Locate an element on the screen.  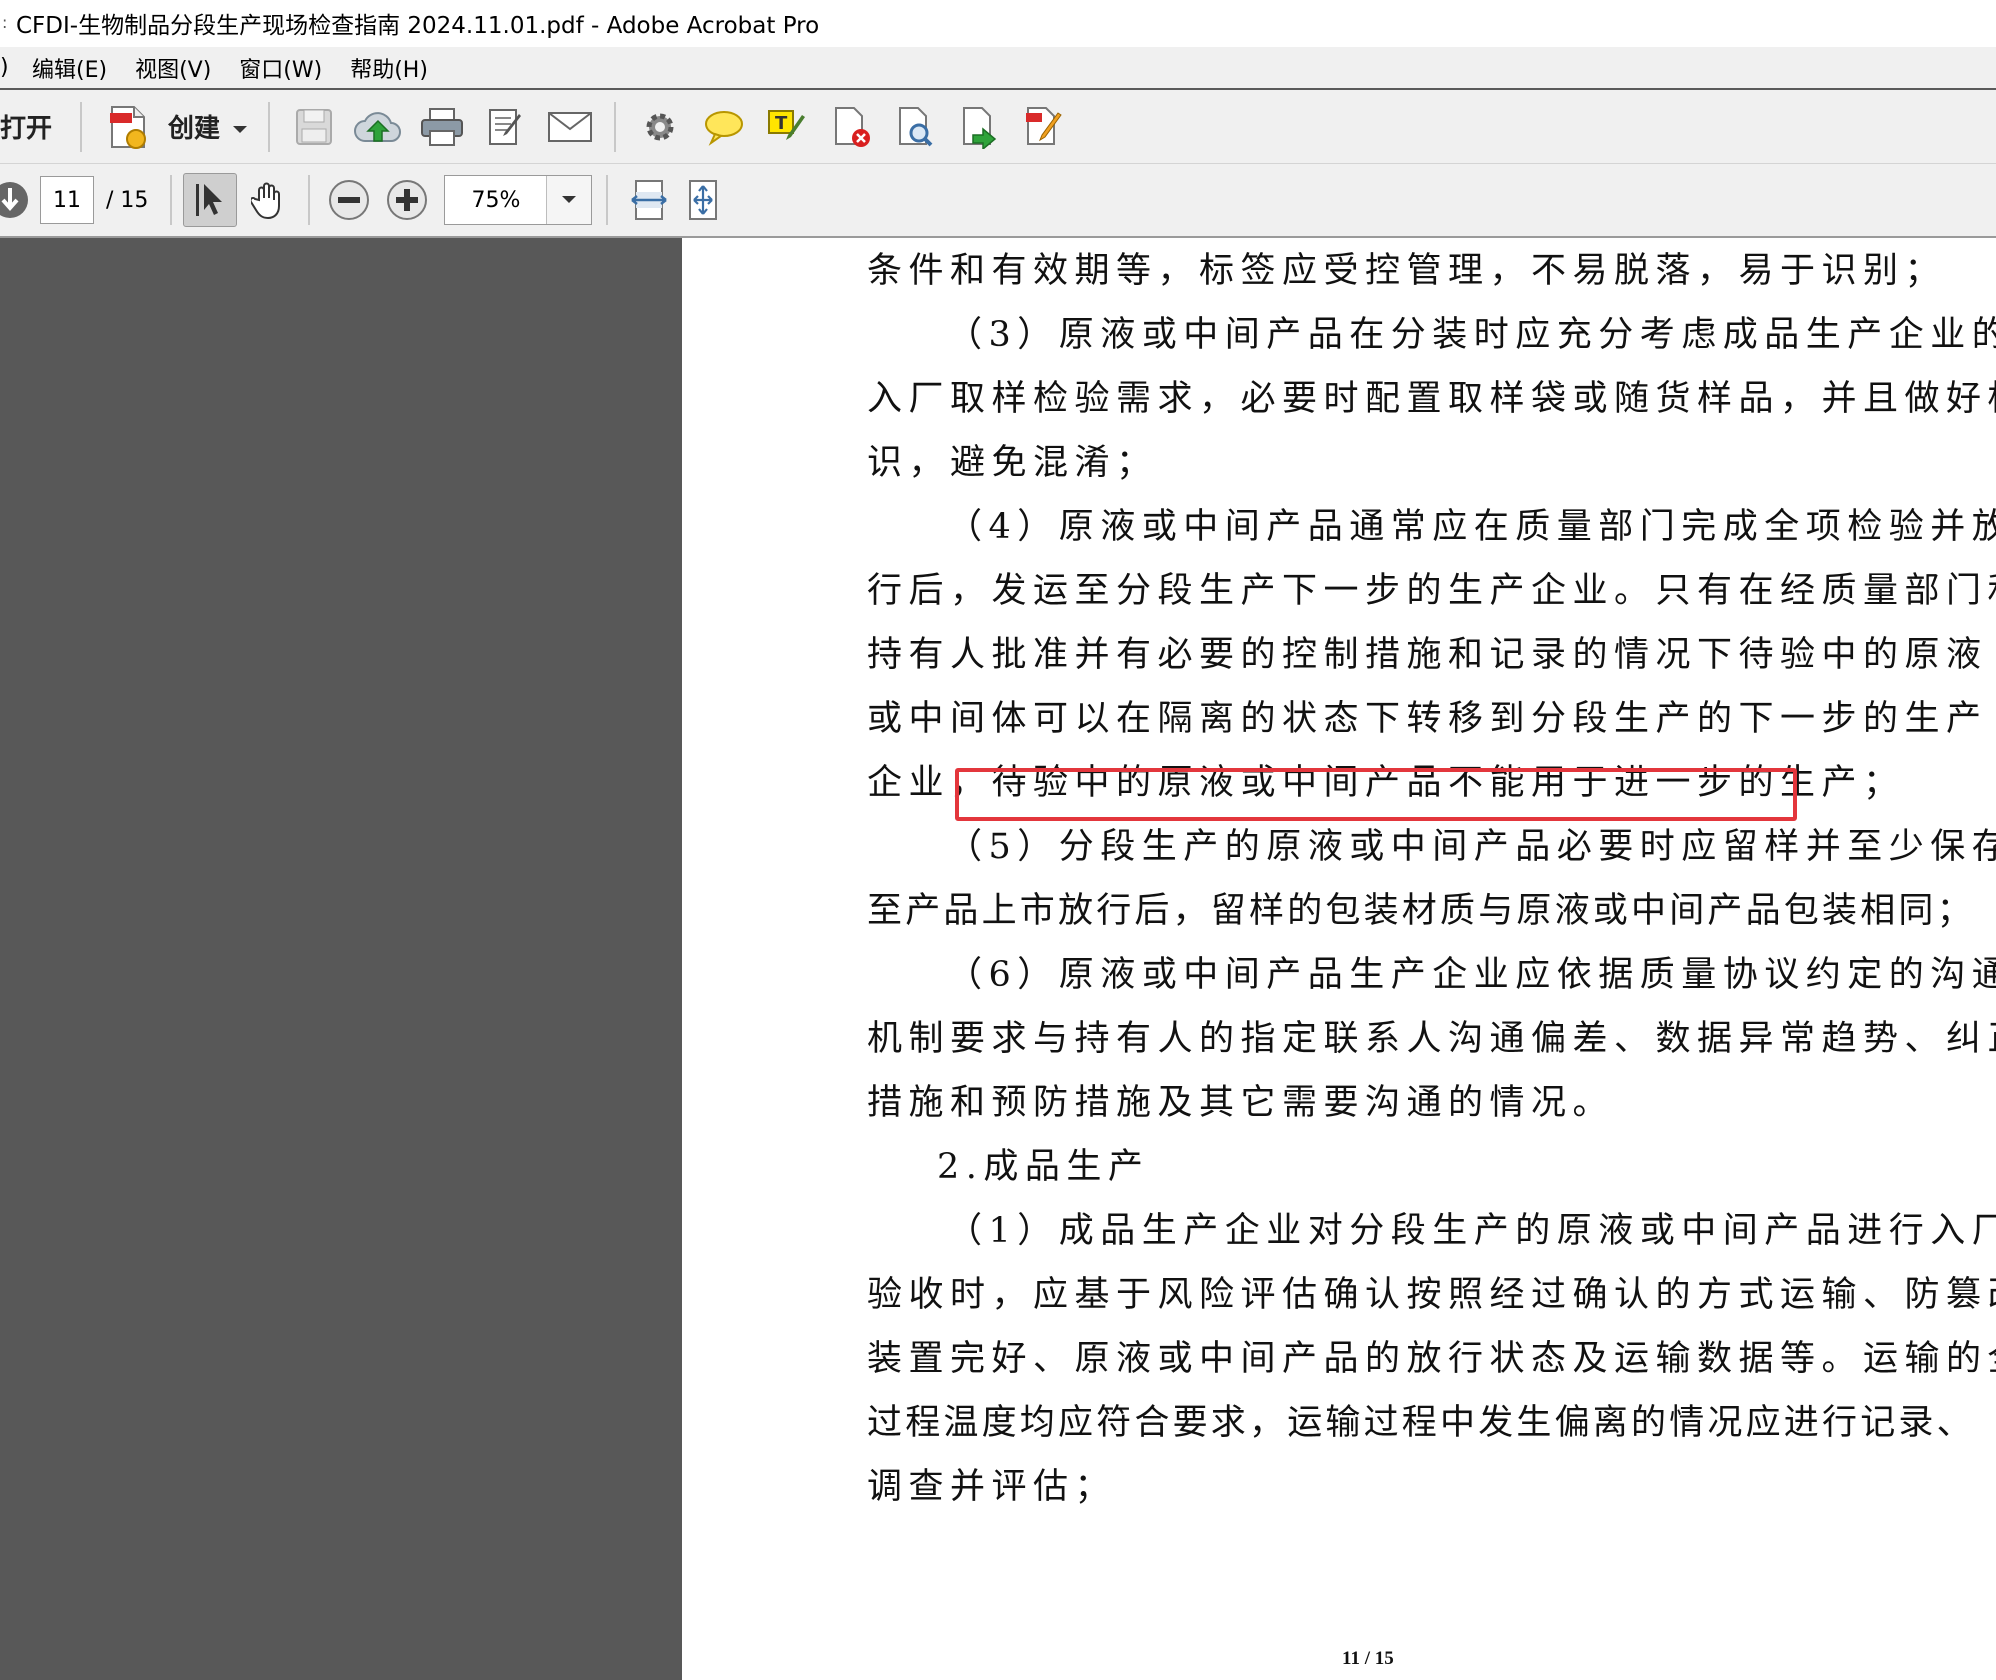
zoom-select: 75% is located at coordinates (518, 200).